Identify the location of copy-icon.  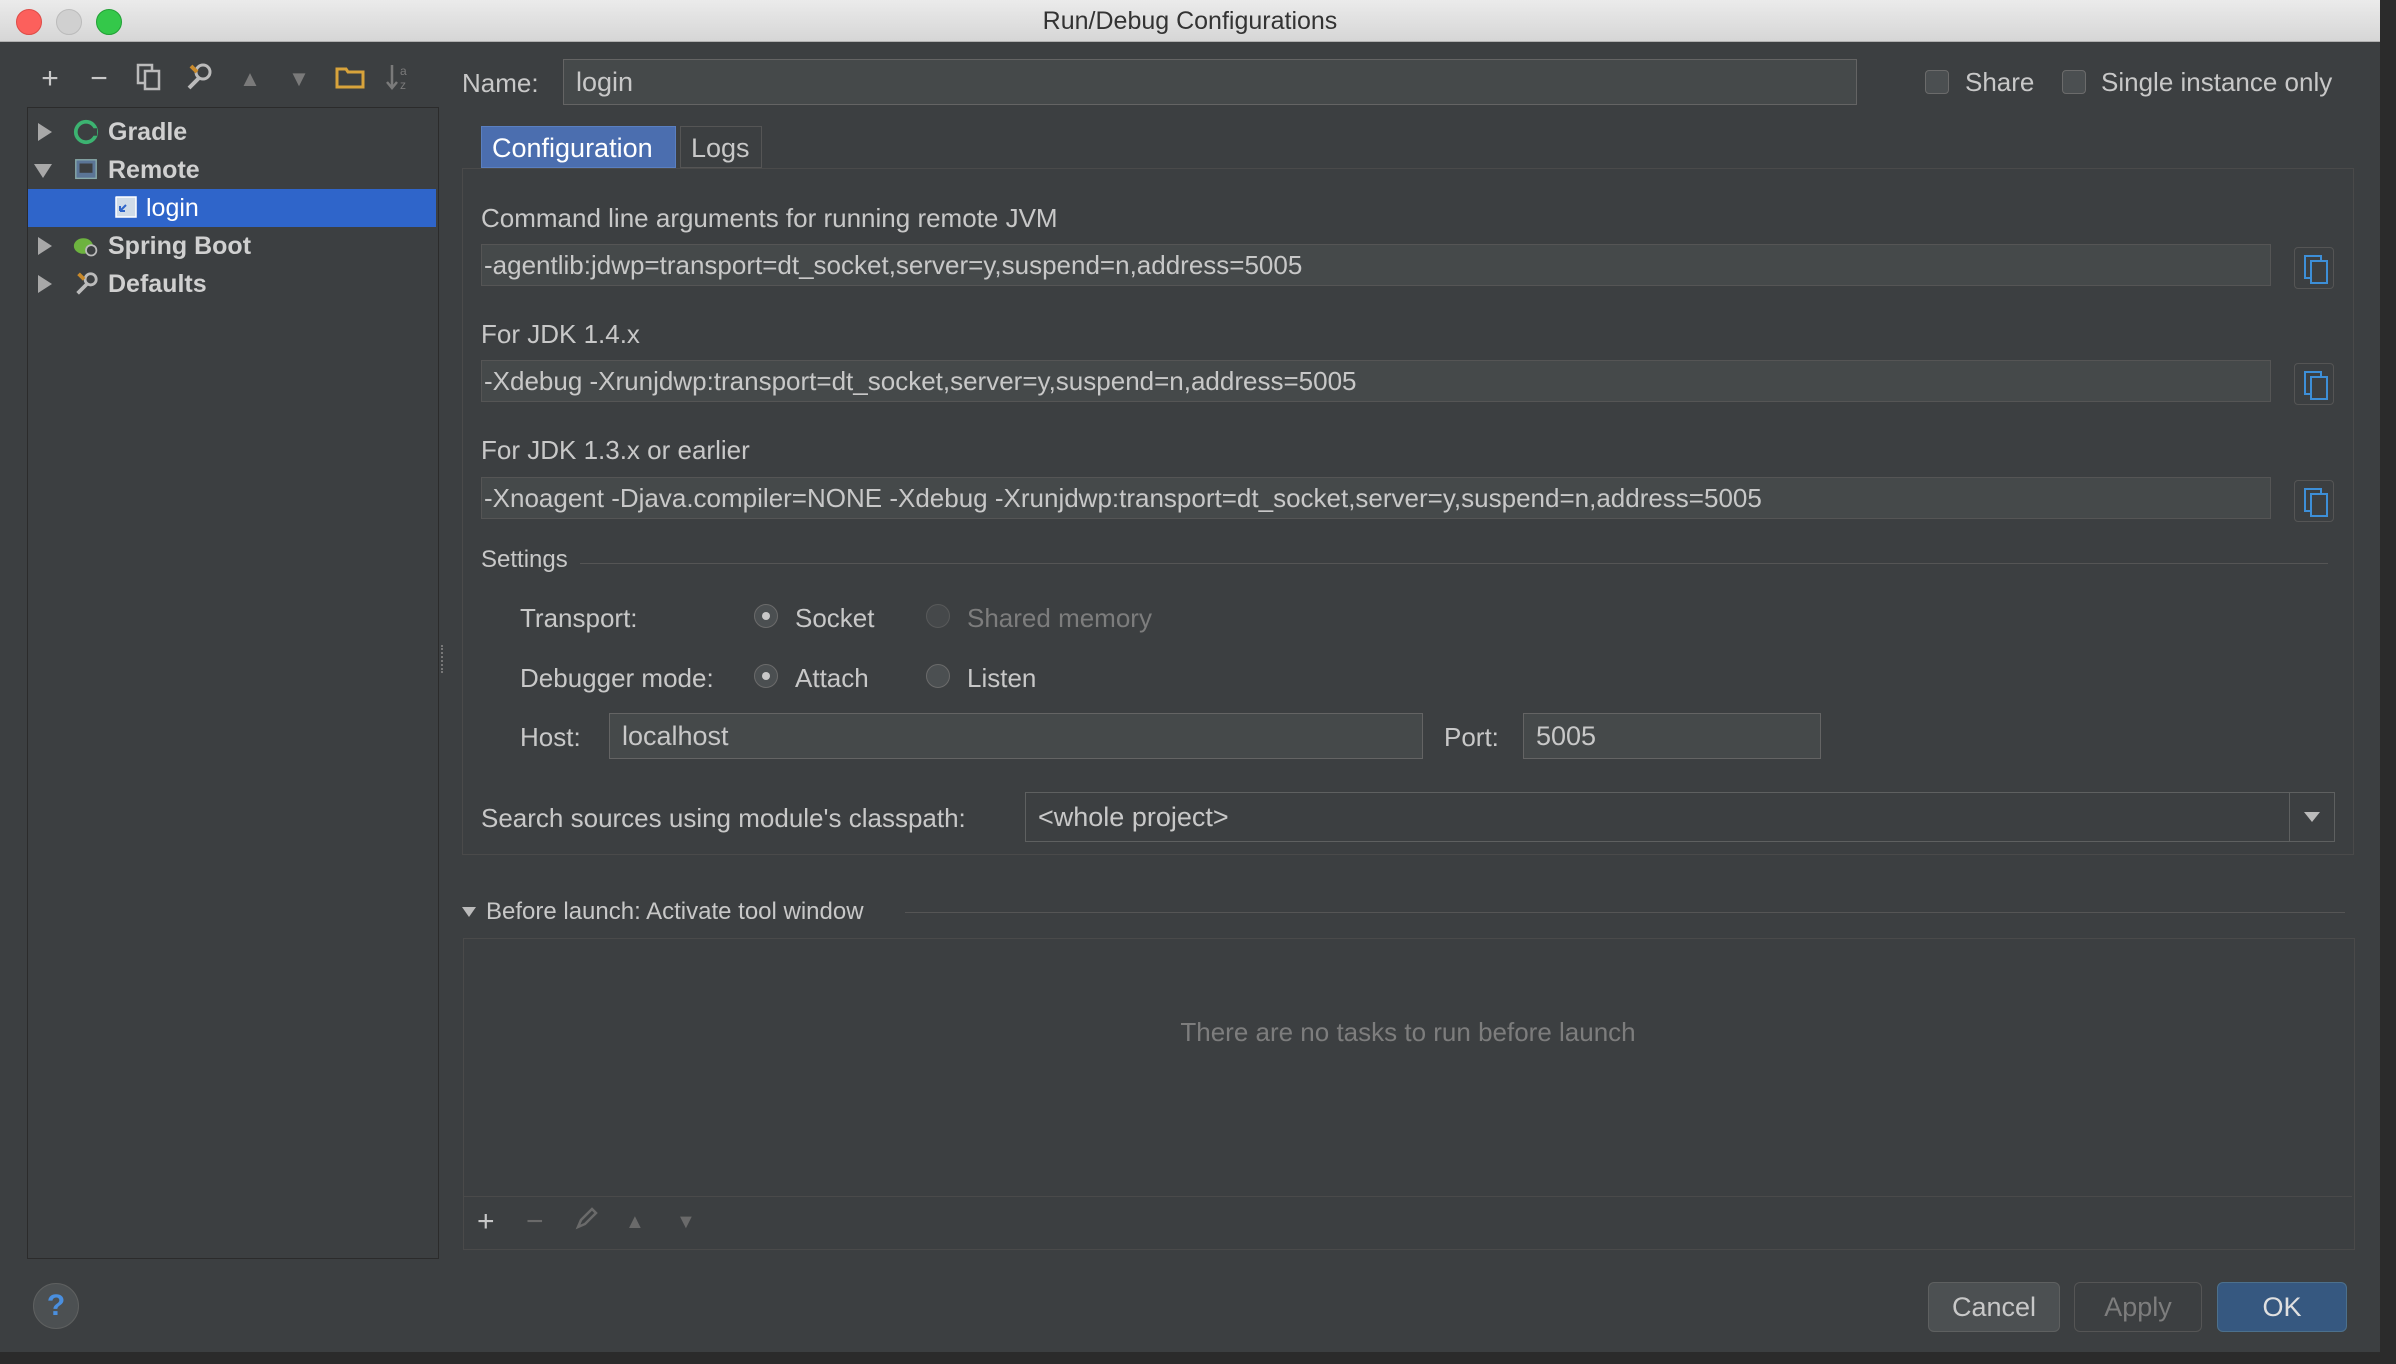
(148, 77).